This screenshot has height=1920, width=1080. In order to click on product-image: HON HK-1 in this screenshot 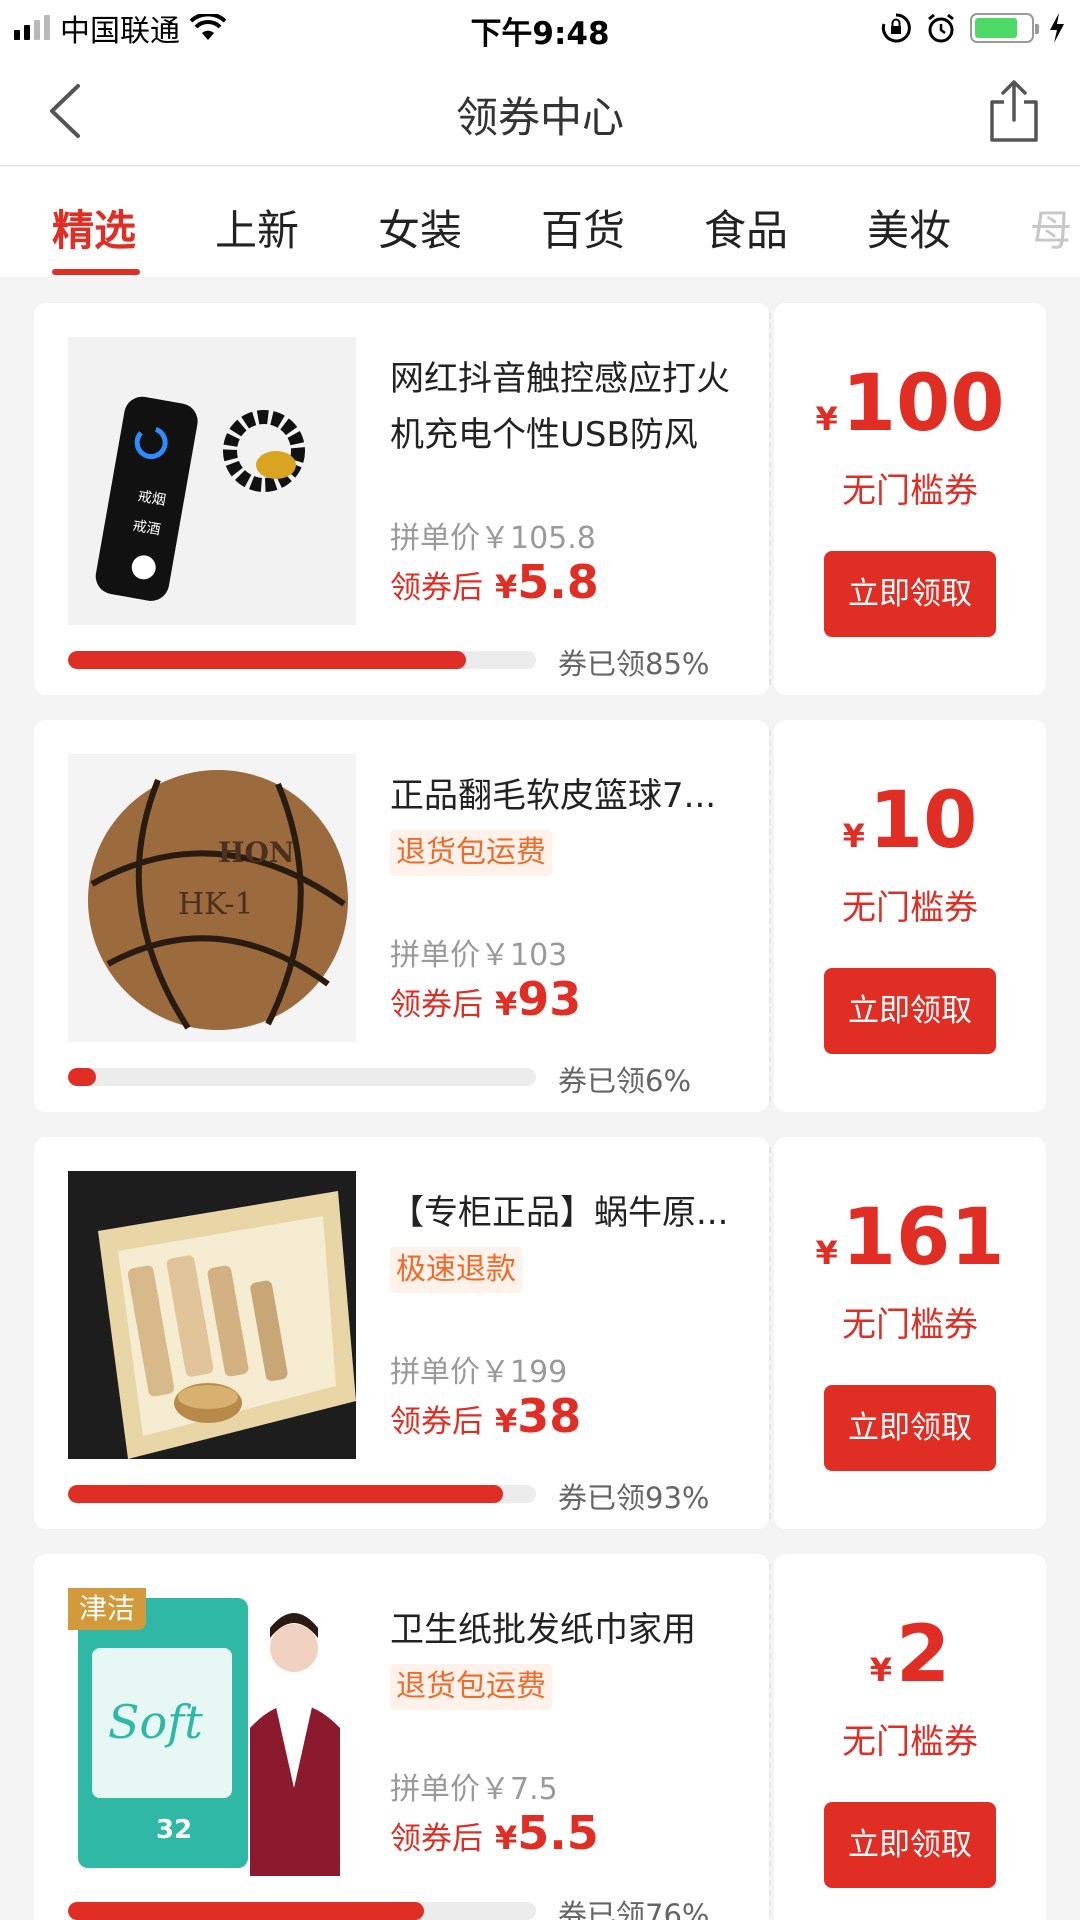, I will do `click(212, 898)`.